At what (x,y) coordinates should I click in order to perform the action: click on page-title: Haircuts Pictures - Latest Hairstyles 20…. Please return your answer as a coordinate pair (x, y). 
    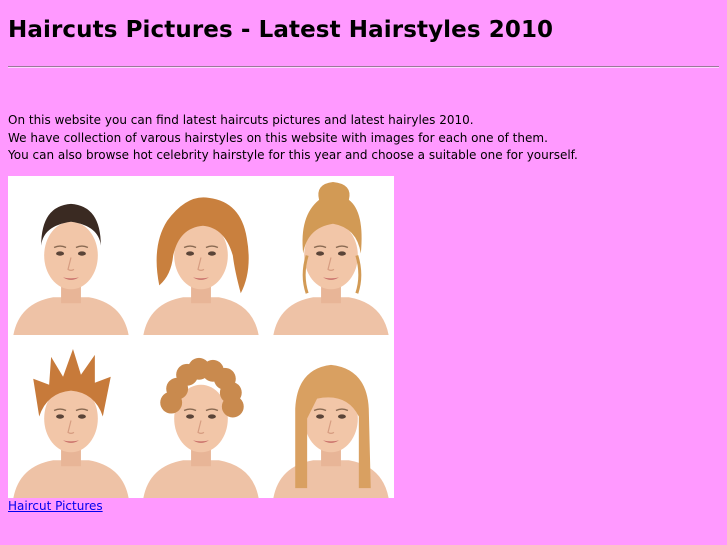
    Looking at the image, I should click on (281, 30).